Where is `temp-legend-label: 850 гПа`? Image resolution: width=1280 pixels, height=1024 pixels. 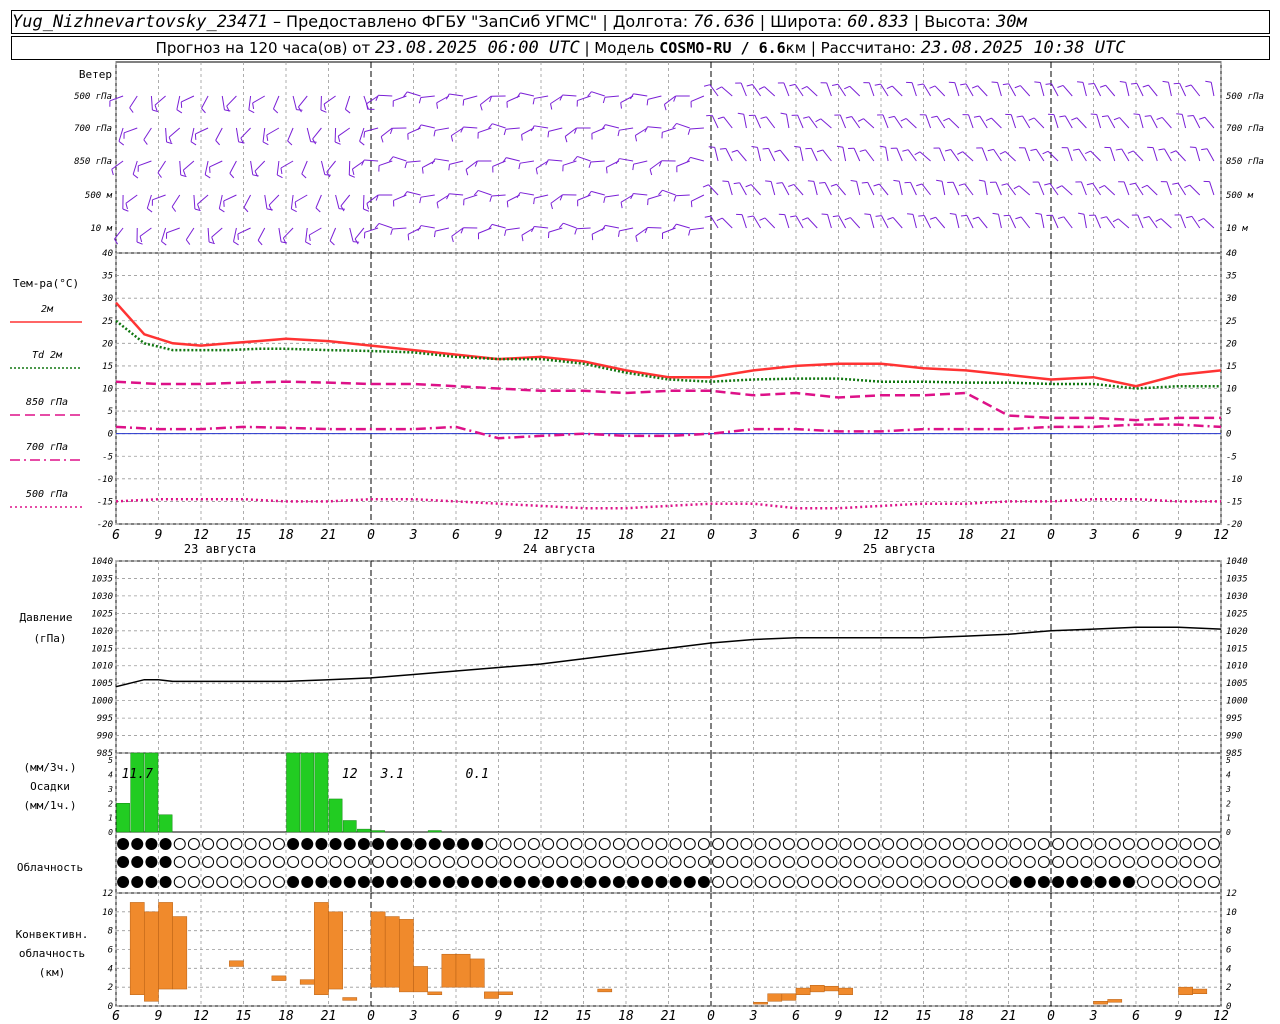 temp-legend-label: 850 гПа is located at coordinates (47, 402).